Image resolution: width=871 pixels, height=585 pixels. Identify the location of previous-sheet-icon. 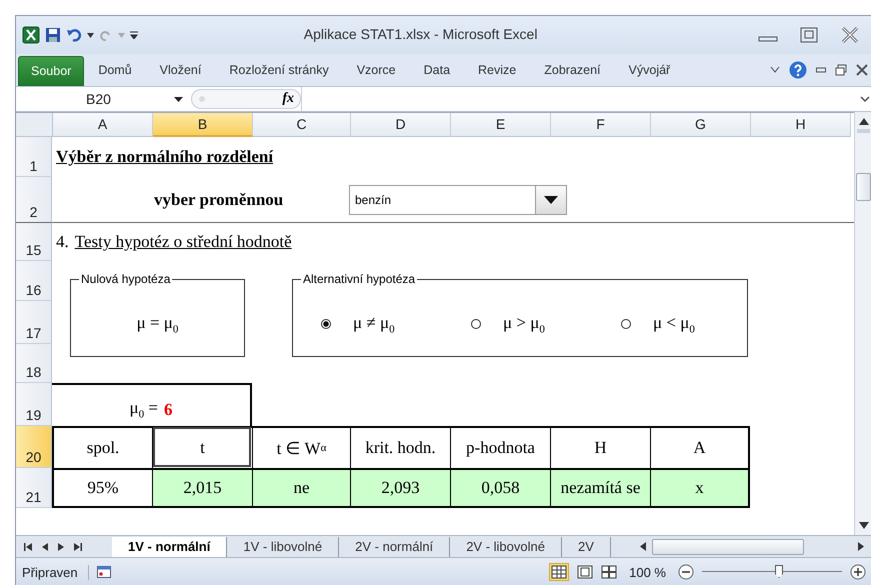
(45, 546).